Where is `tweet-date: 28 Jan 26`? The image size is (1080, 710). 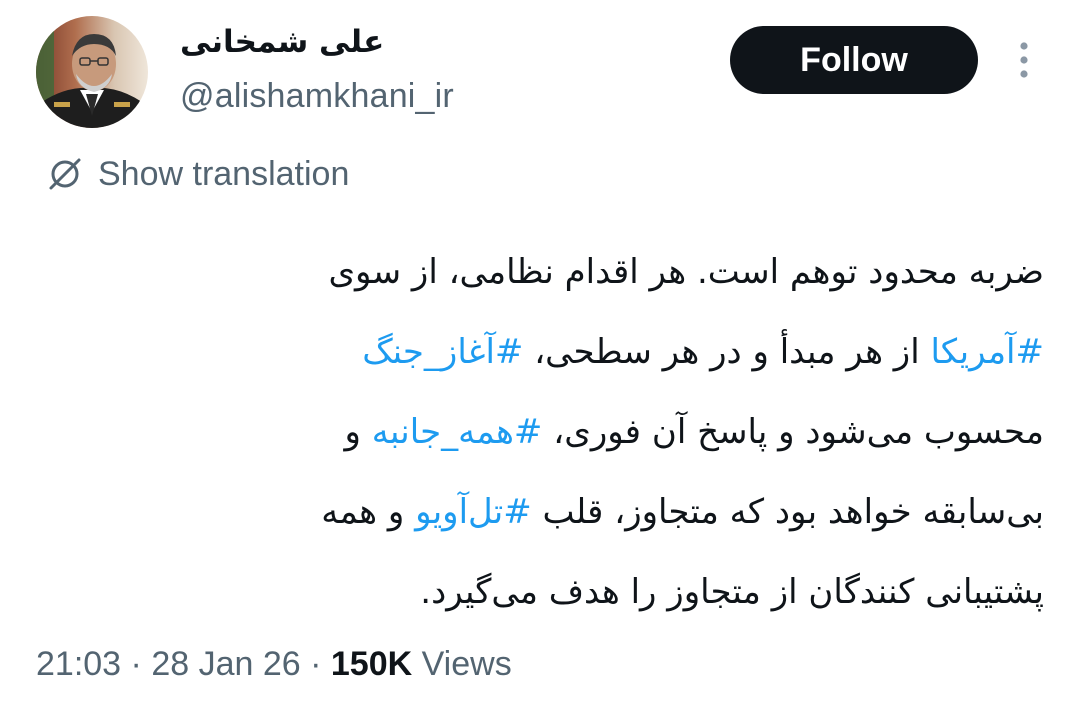 tweet-date: 28 Jan 26 is located at coordinates (225, 664).